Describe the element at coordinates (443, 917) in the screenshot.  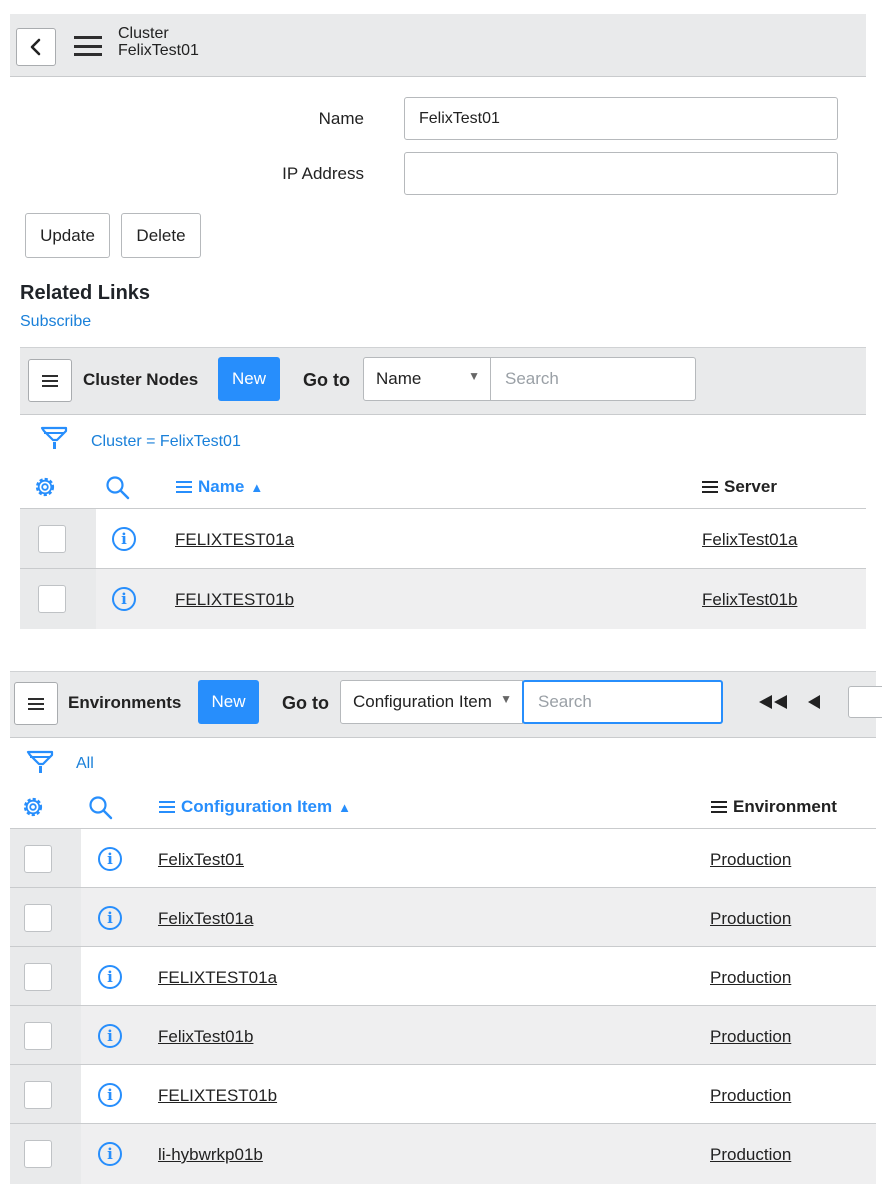
I see `table-row: i FelixTest01a Production` at that location.